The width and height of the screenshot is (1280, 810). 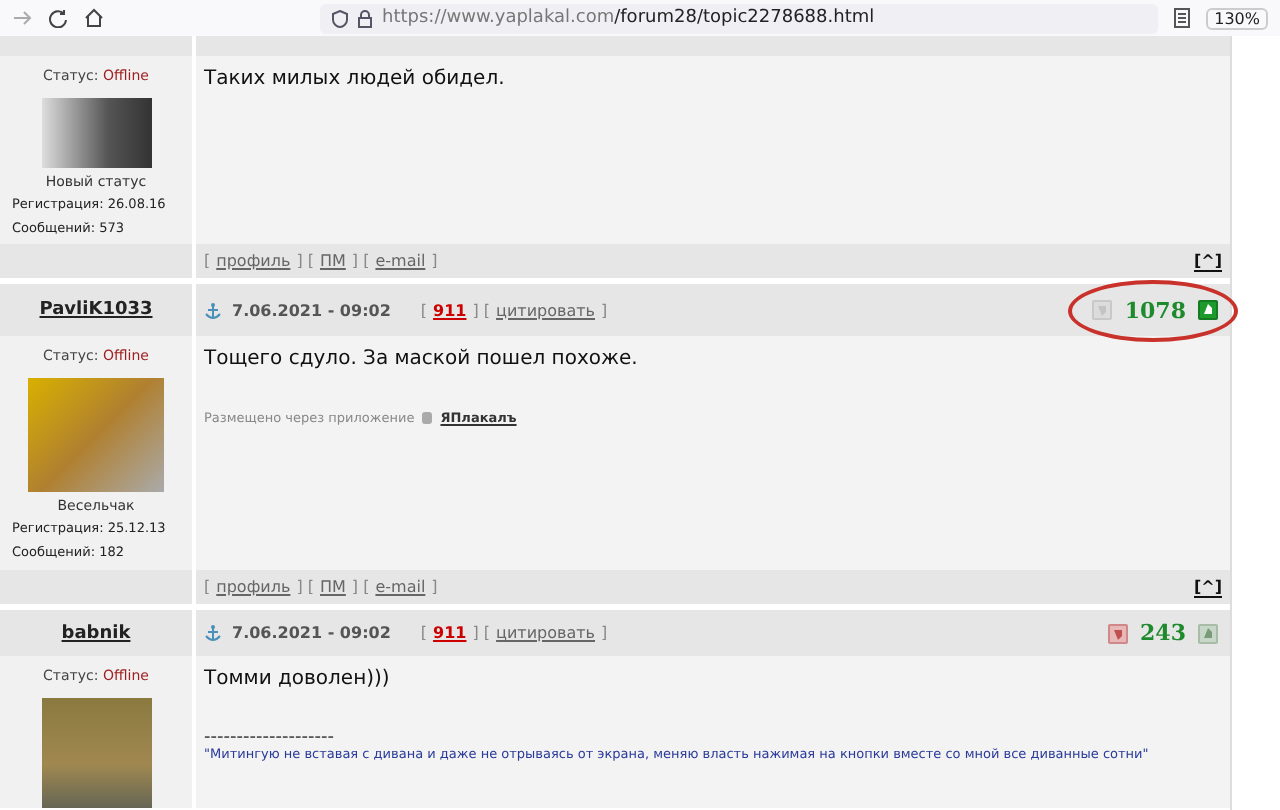 I want to click on address-bar: https://www.yaplakal.com/forum28/topic2278688.html, so click(x=739, y=18).